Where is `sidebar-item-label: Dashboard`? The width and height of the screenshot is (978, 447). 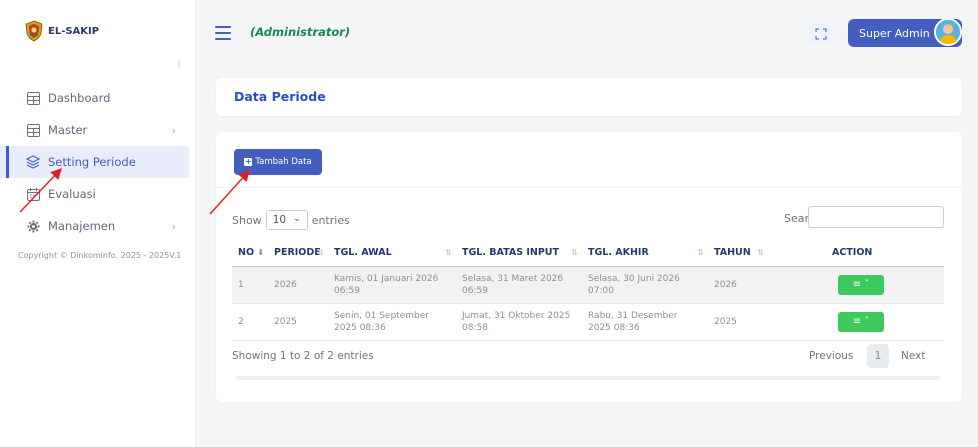
sidebar-item-label: Dashboard is located at coordinates (79, 98).